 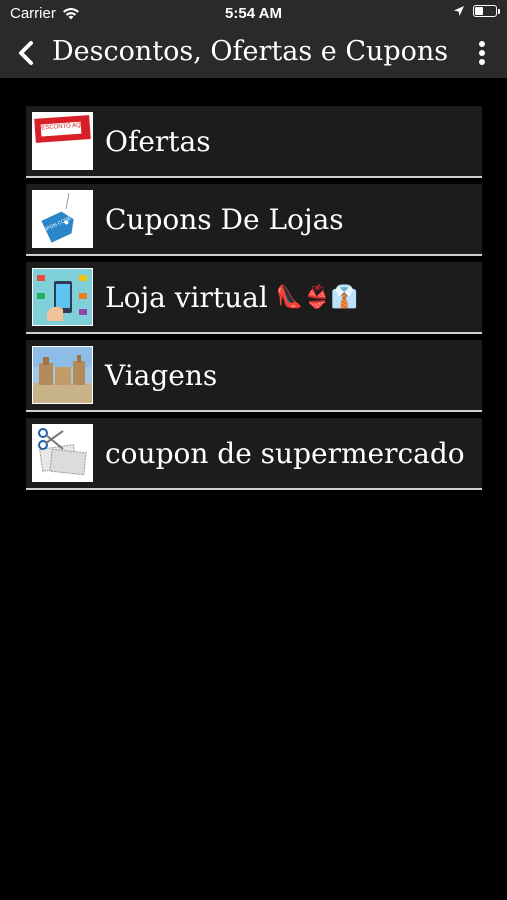 I want to click on discount-banner-thumbnail: DESCONTO AQUI, so click(x=62, y=141).